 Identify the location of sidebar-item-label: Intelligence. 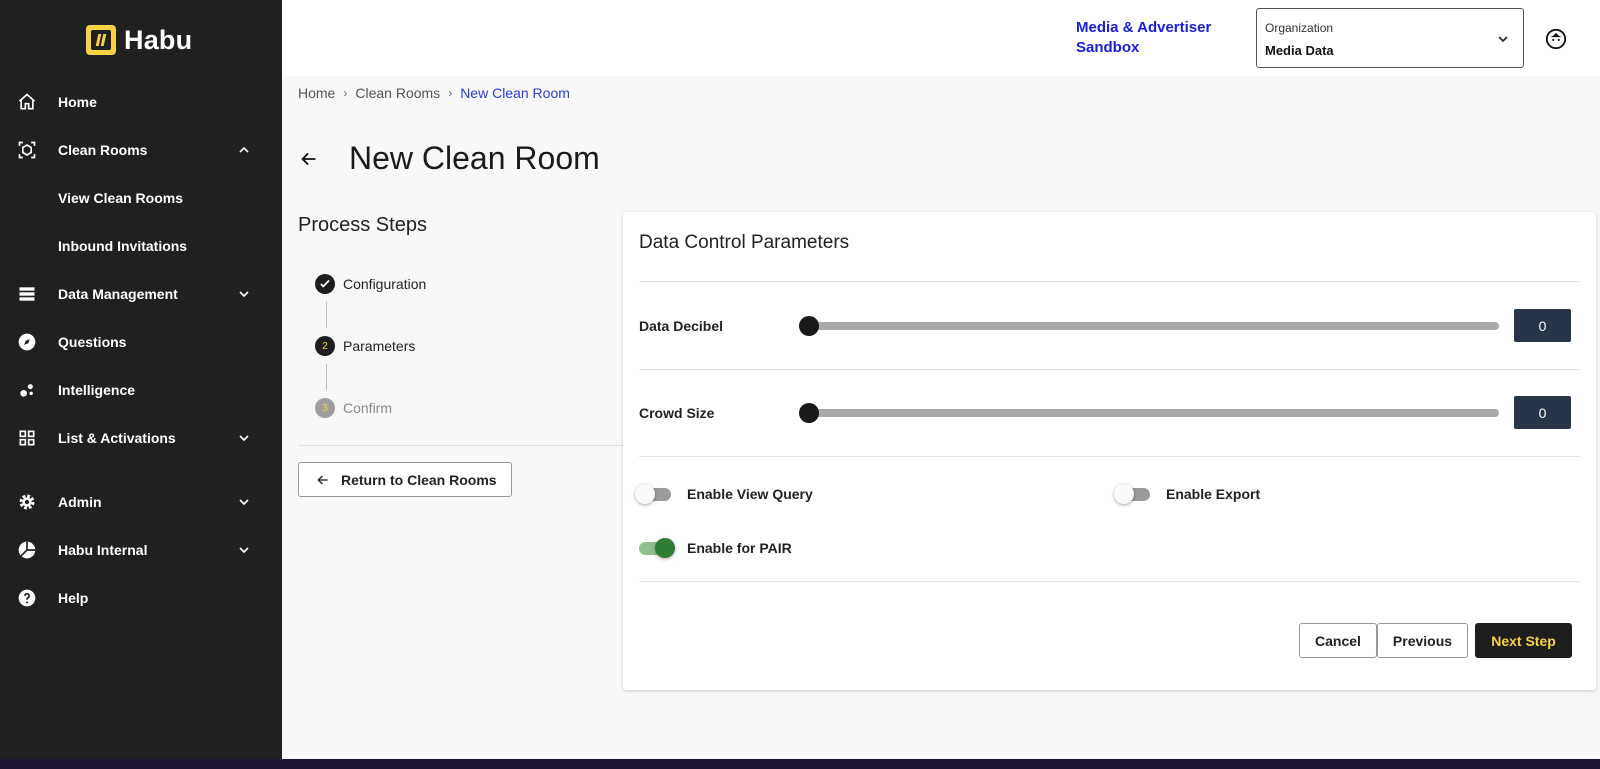
(97, 390).